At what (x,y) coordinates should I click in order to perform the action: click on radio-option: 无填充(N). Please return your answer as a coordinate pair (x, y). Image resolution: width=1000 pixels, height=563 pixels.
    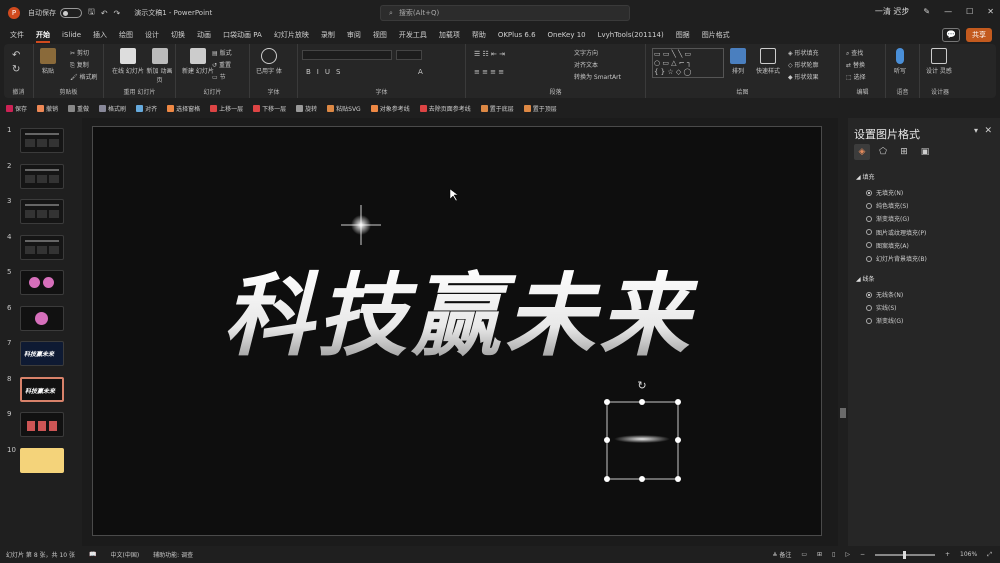
    Looking at the image, I should click on (884, 192).